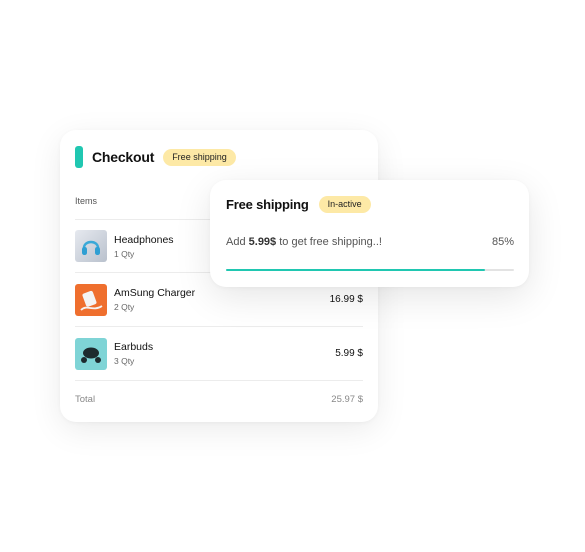 This screenshot has width=585, height=552. Describe the element at coordinates (349, 353) in the screenshot. I see `item-price: 5.99 $` at that location.